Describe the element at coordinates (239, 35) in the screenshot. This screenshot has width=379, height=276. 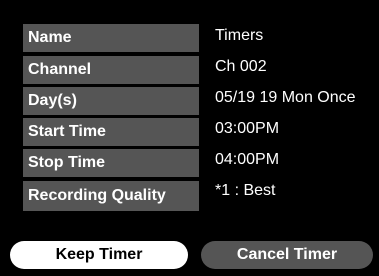
I see `name-value: Timers` at that location.